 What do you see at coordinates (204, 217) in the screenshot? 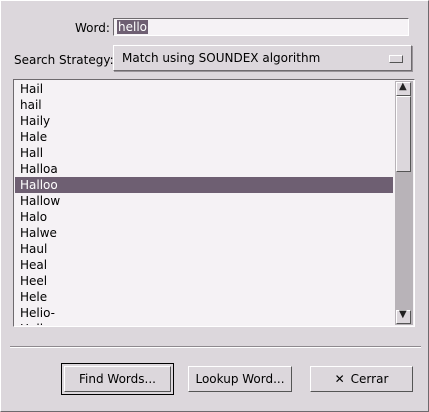
I see `list-item: Halo` at bounding box center [204, 217].